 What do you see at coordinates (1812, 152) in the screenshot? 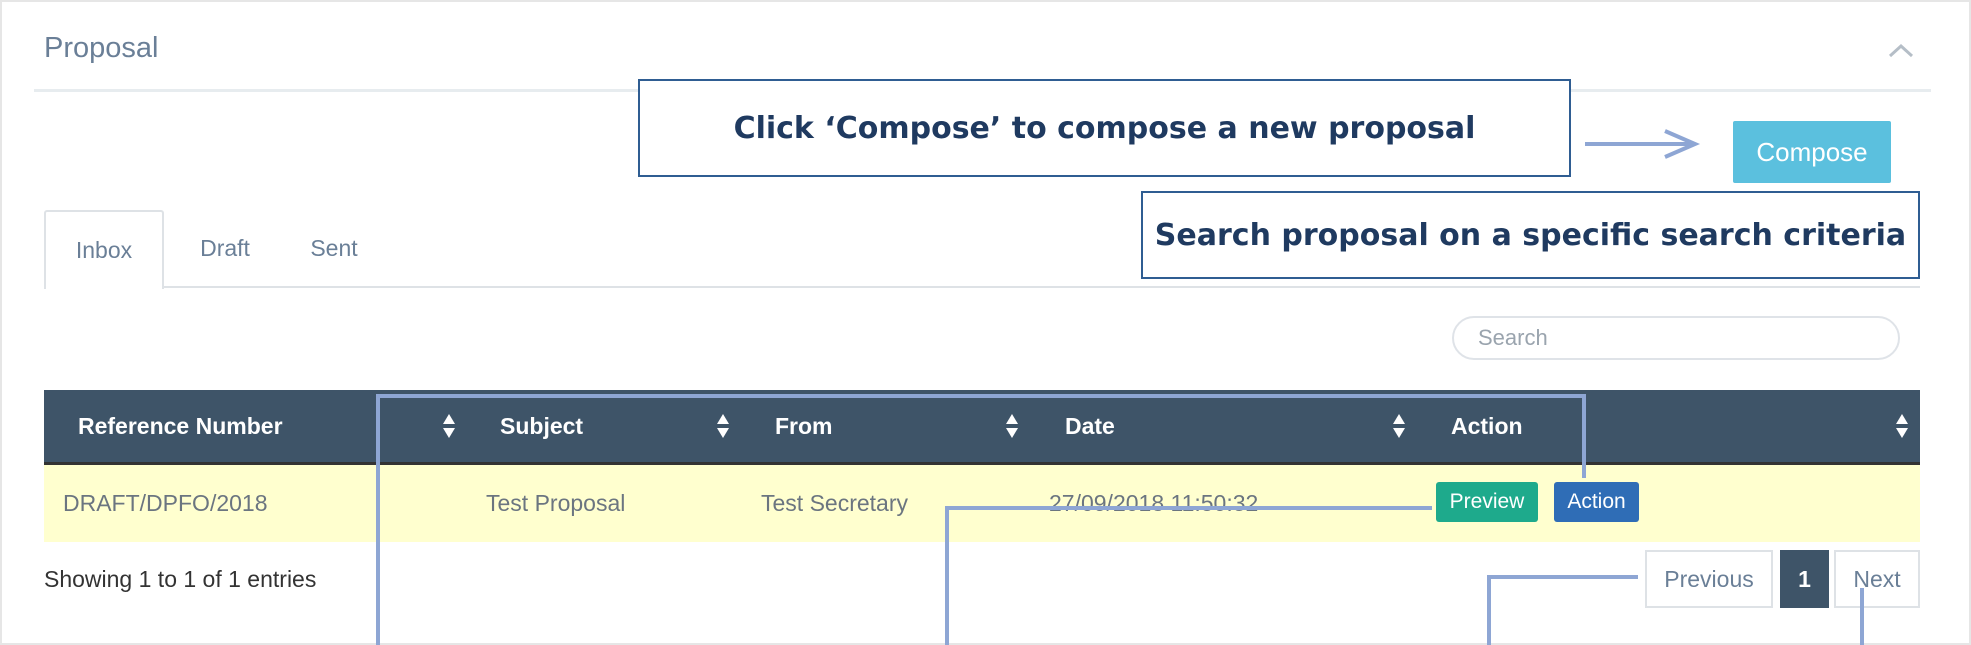
I see `compose-button: Compose` at bounding box center [1812, 152].